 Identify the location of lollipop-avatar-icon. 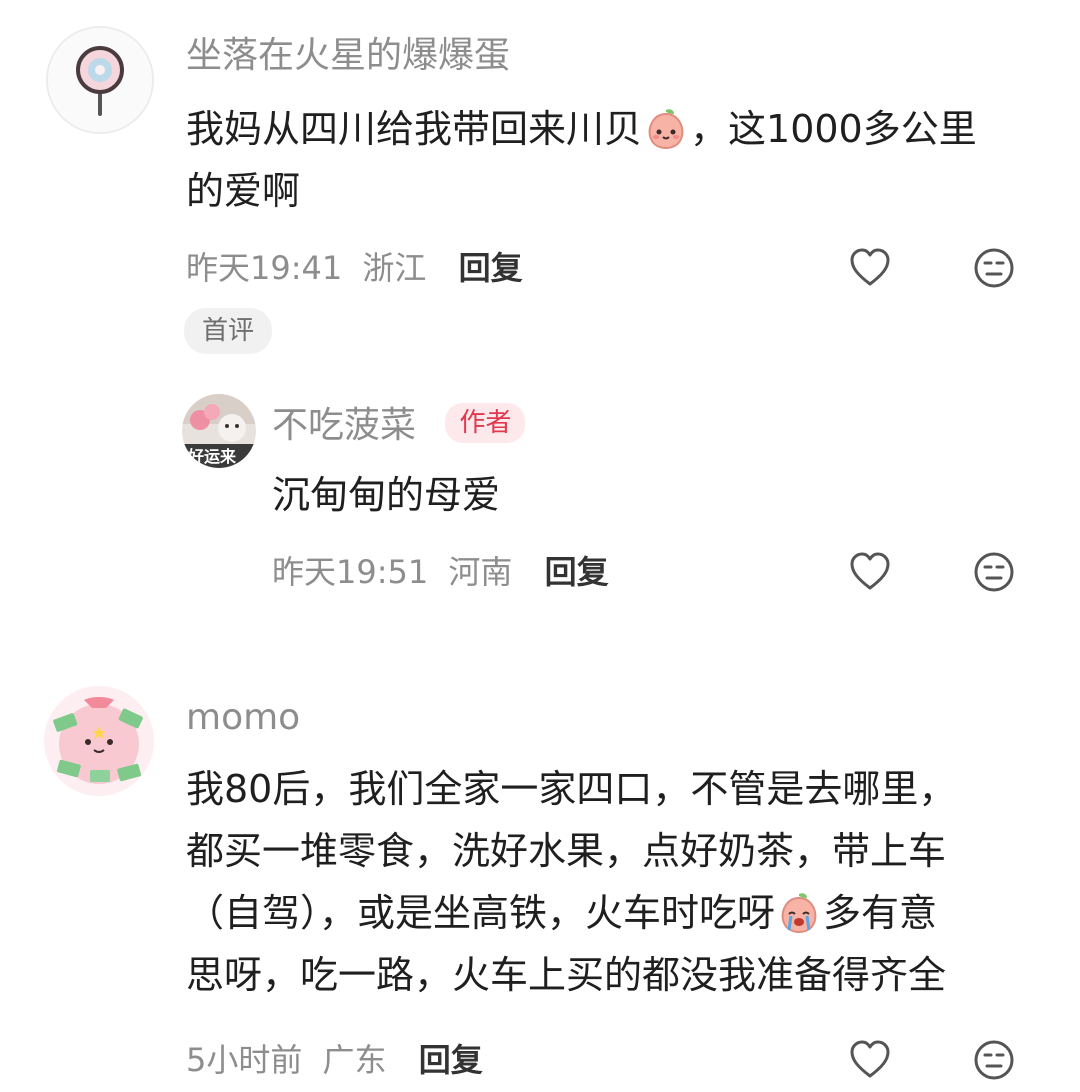
(100, 80).